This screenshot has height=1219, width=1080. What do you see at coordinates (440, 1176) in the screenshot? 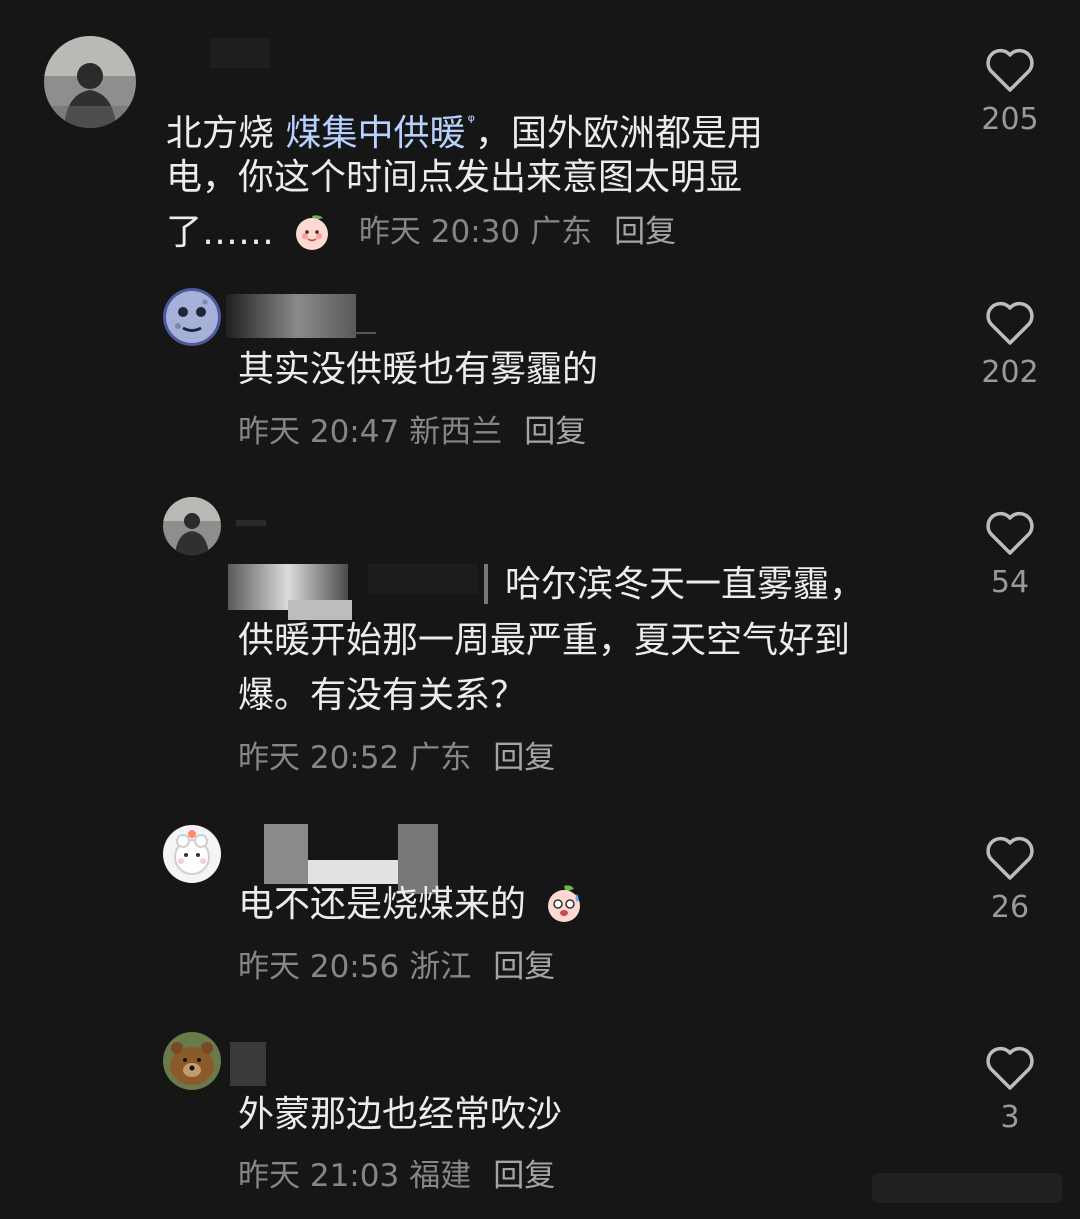
I see `comment-location: 福建` at bounding box center [440, 1176].